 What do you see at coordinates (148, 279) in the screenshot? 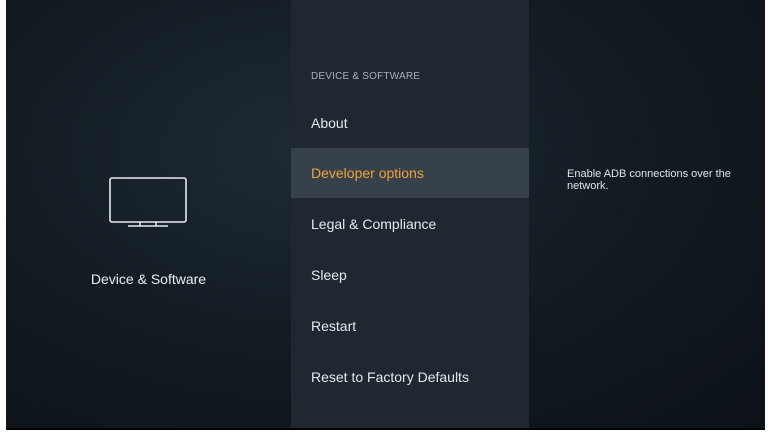
I see `category-title: Device & Software` at bounding box center [148, 279].